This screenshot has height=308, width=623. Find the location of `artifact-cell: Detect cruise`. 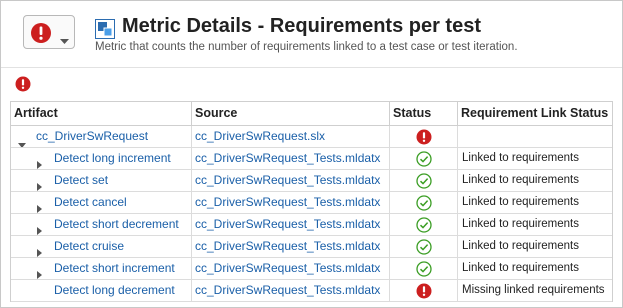

artifact-cell: Detect cruise is located at coordinates (101, 246).